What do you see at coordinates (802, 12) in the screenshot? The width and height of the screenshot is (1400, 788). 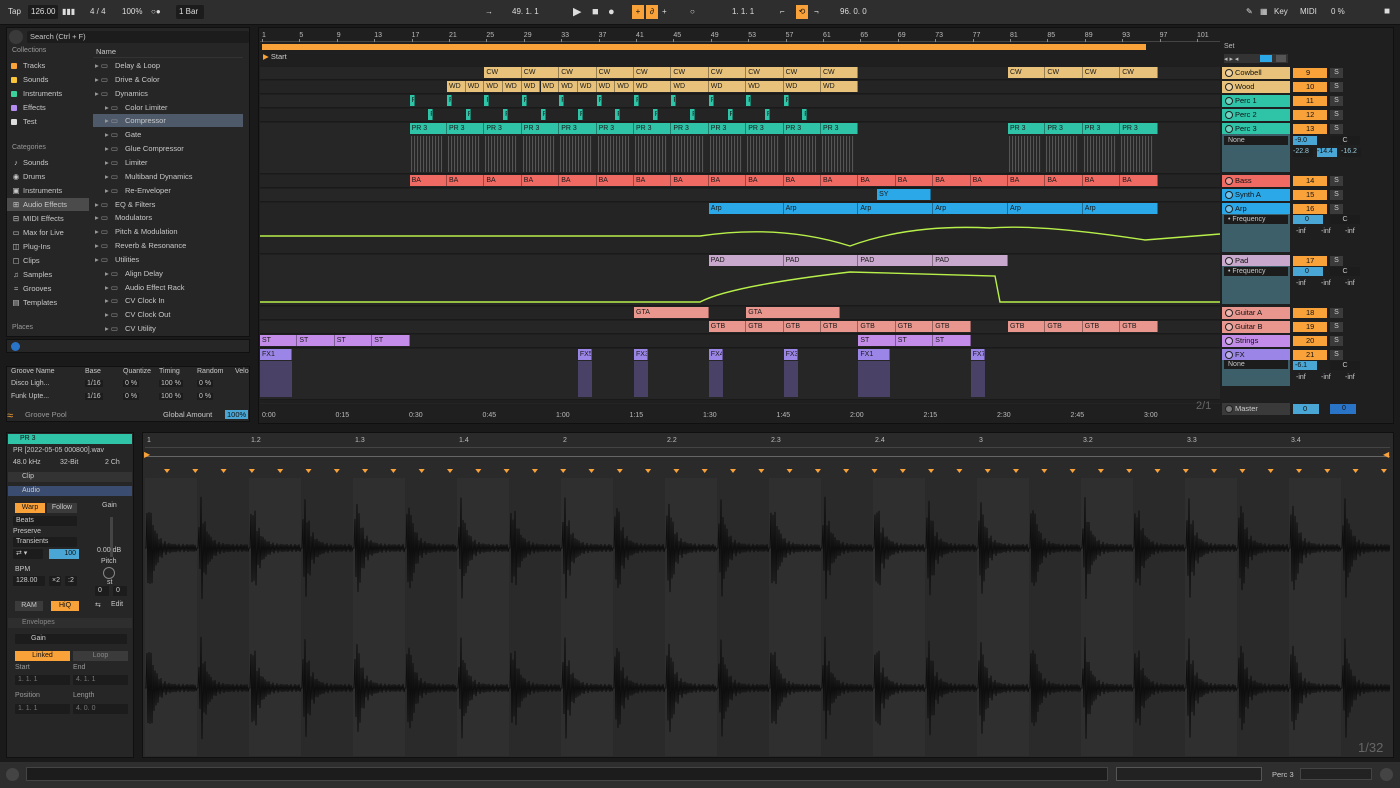 I see `loop-icon: ⟲` at bounding box center [802, 12].